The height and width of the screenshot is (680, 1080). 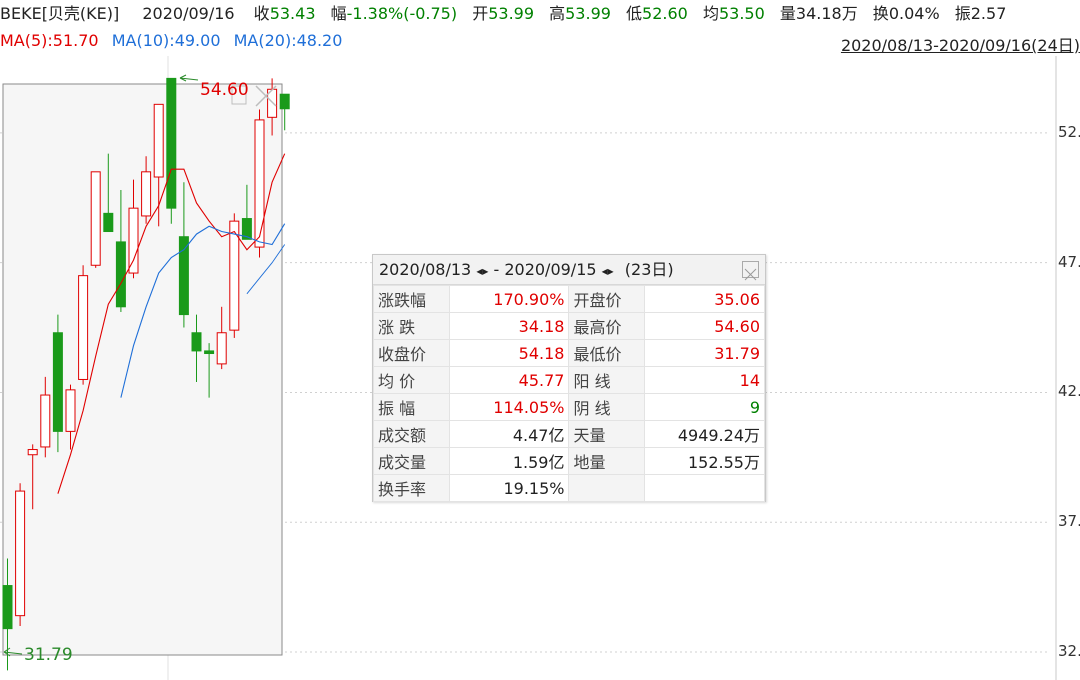 What do you see at coordinates (550, 269) in the screenshot?
I see `popup-end-date: 2020/09/15` at bounding box center [550, 269].